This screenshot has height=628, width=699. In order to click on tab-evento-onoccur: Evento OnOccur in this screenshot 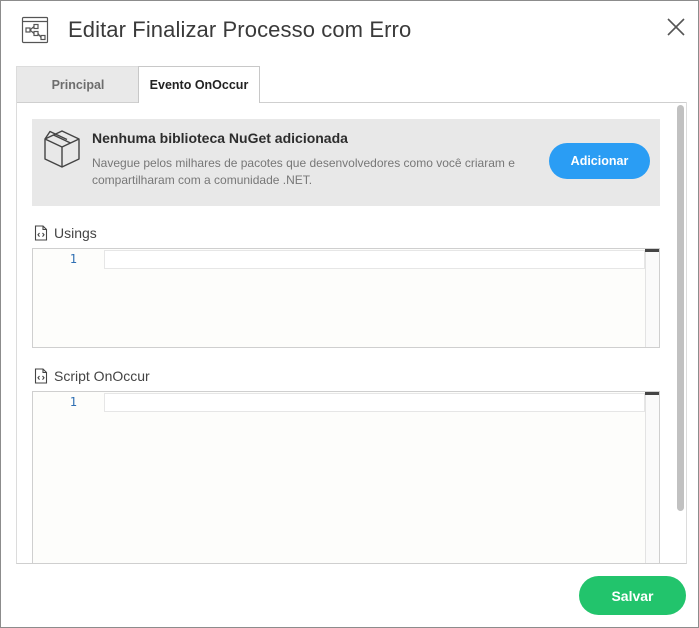, I will do `click(199, 84)`.